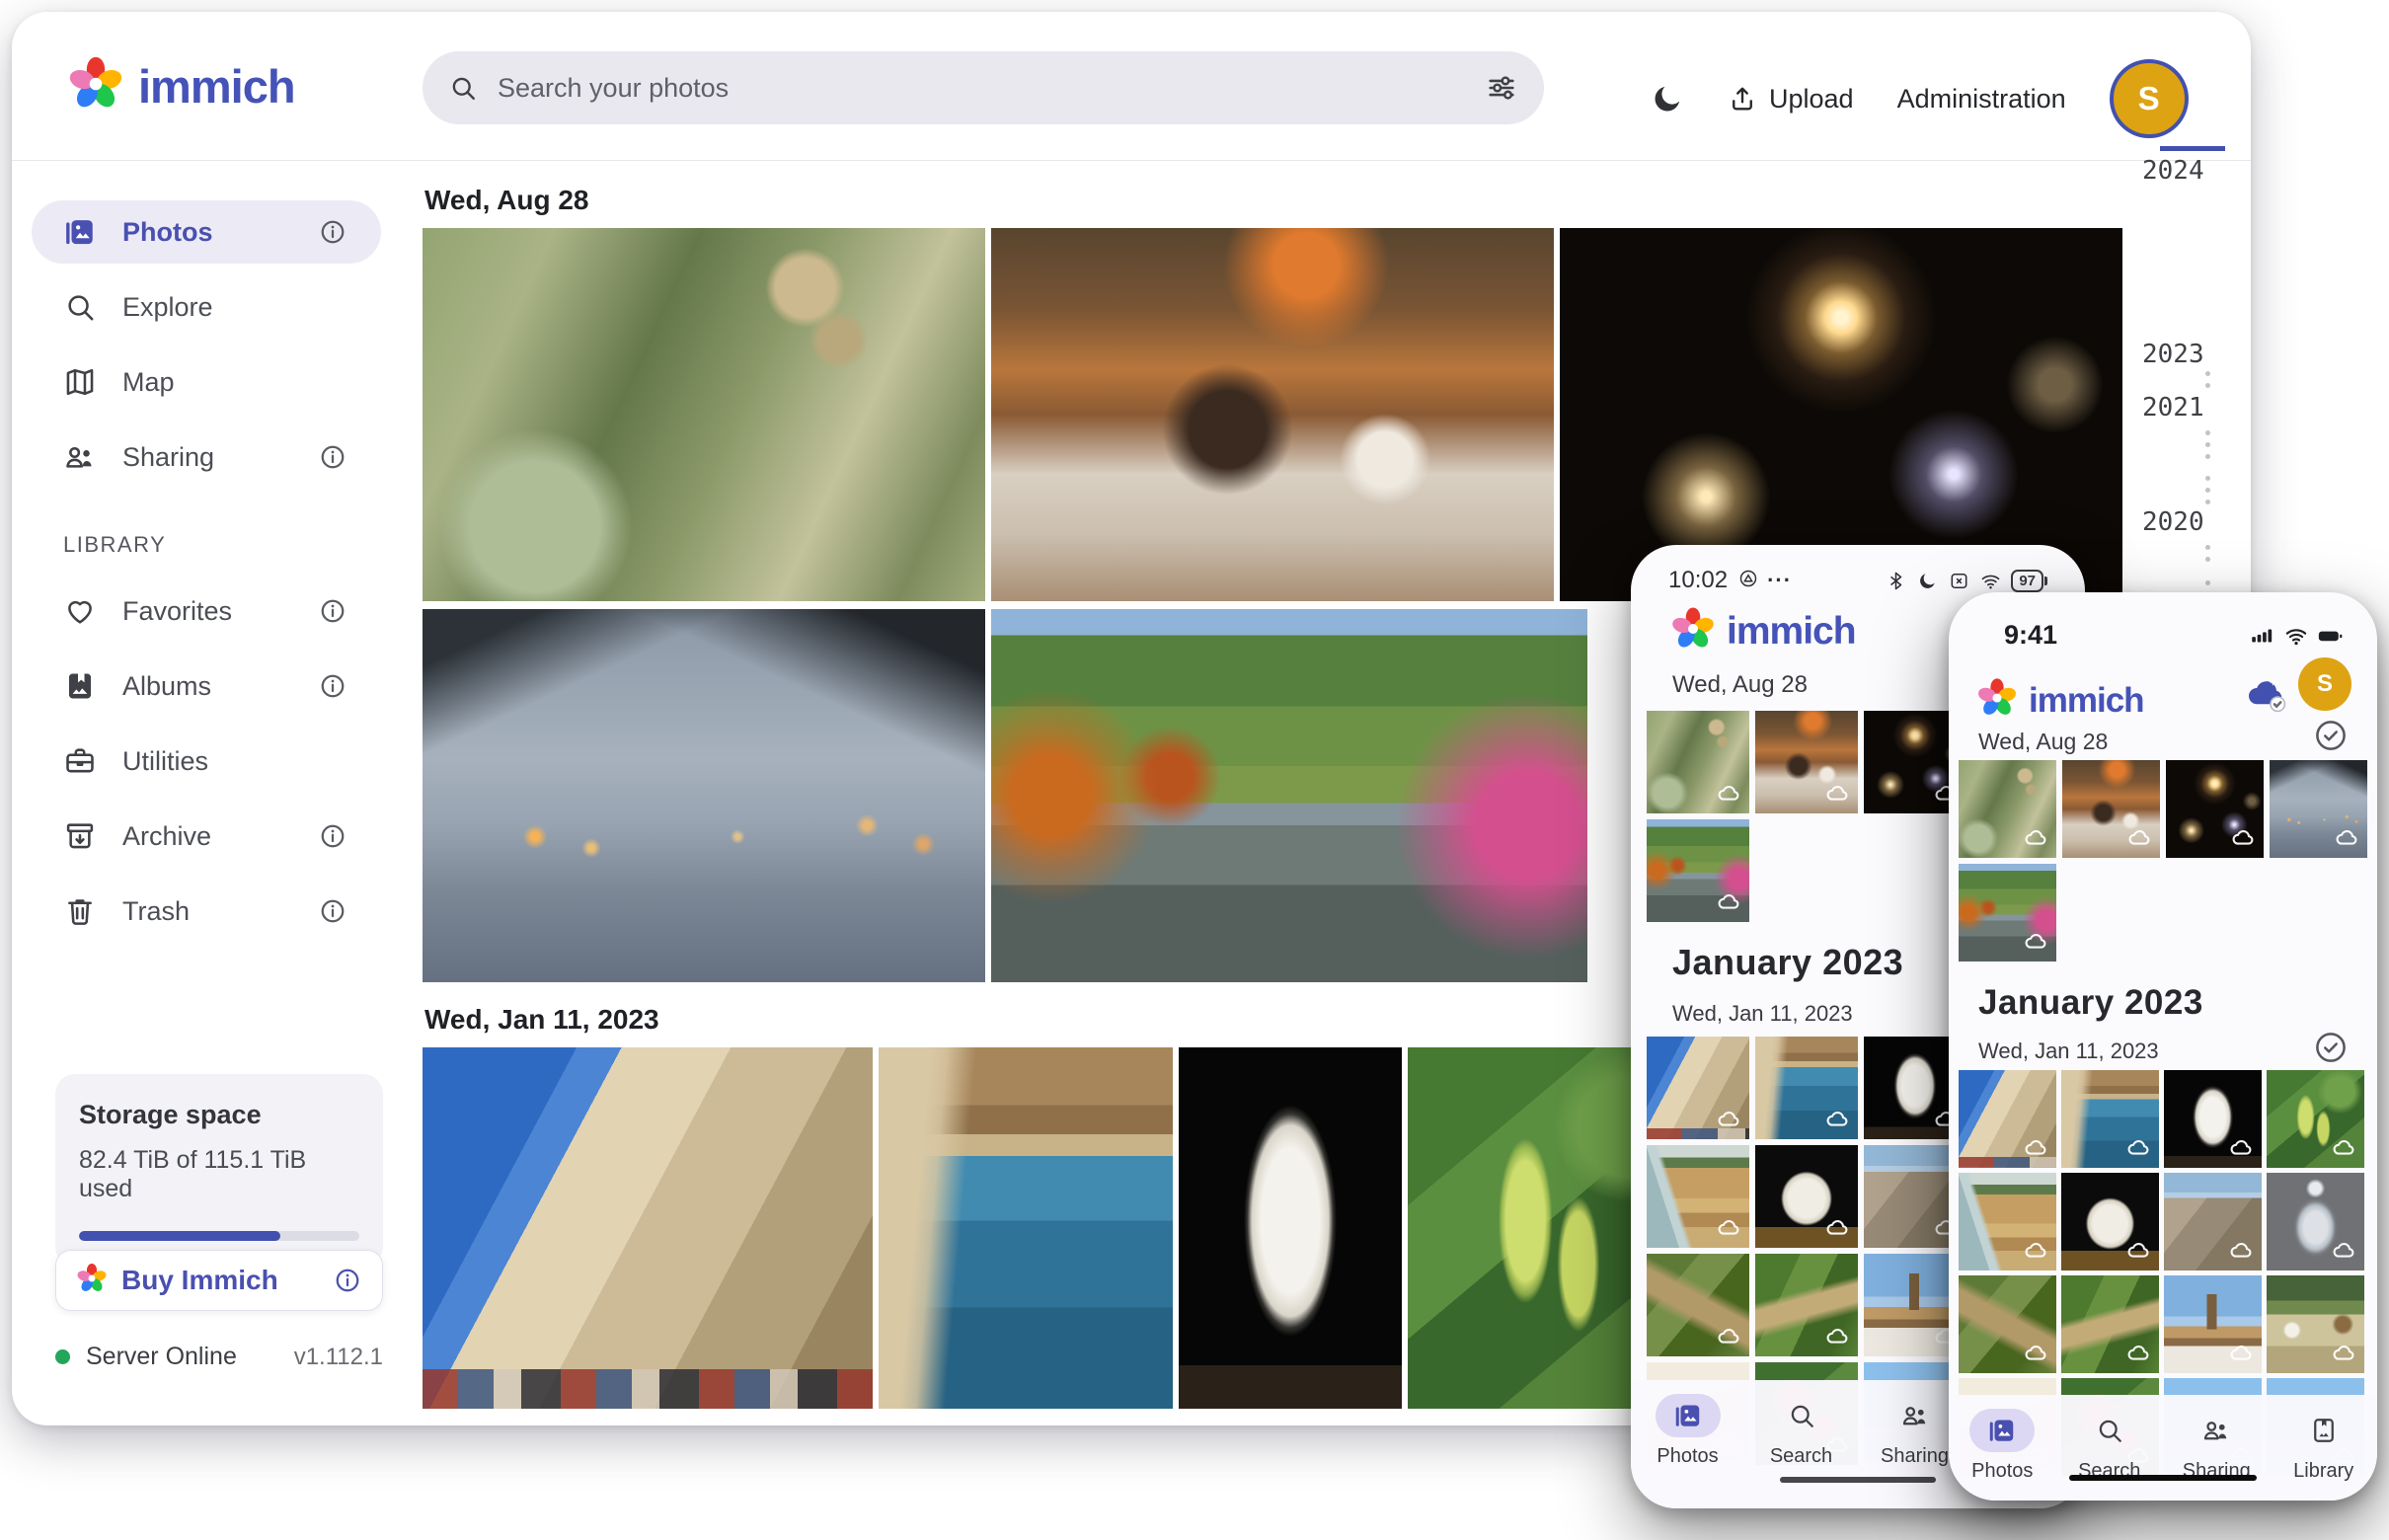 Image resolution: width=2389 pixels, height=1540 pixels. I want to click on upload-label: Upload, so click(1811, 98).